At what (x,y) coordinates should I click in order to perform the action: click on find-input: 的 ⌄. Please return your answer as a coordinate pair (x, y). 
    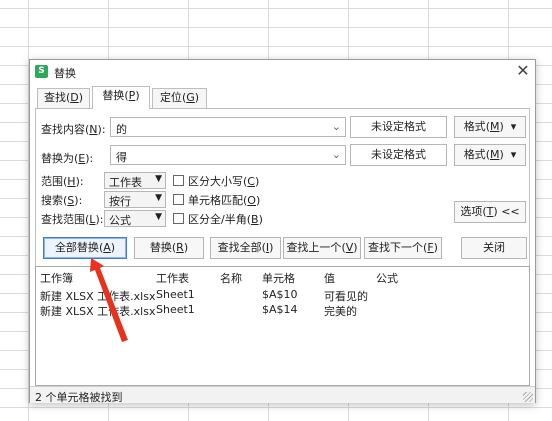
    Looking at the image, I should click on (228, 127).